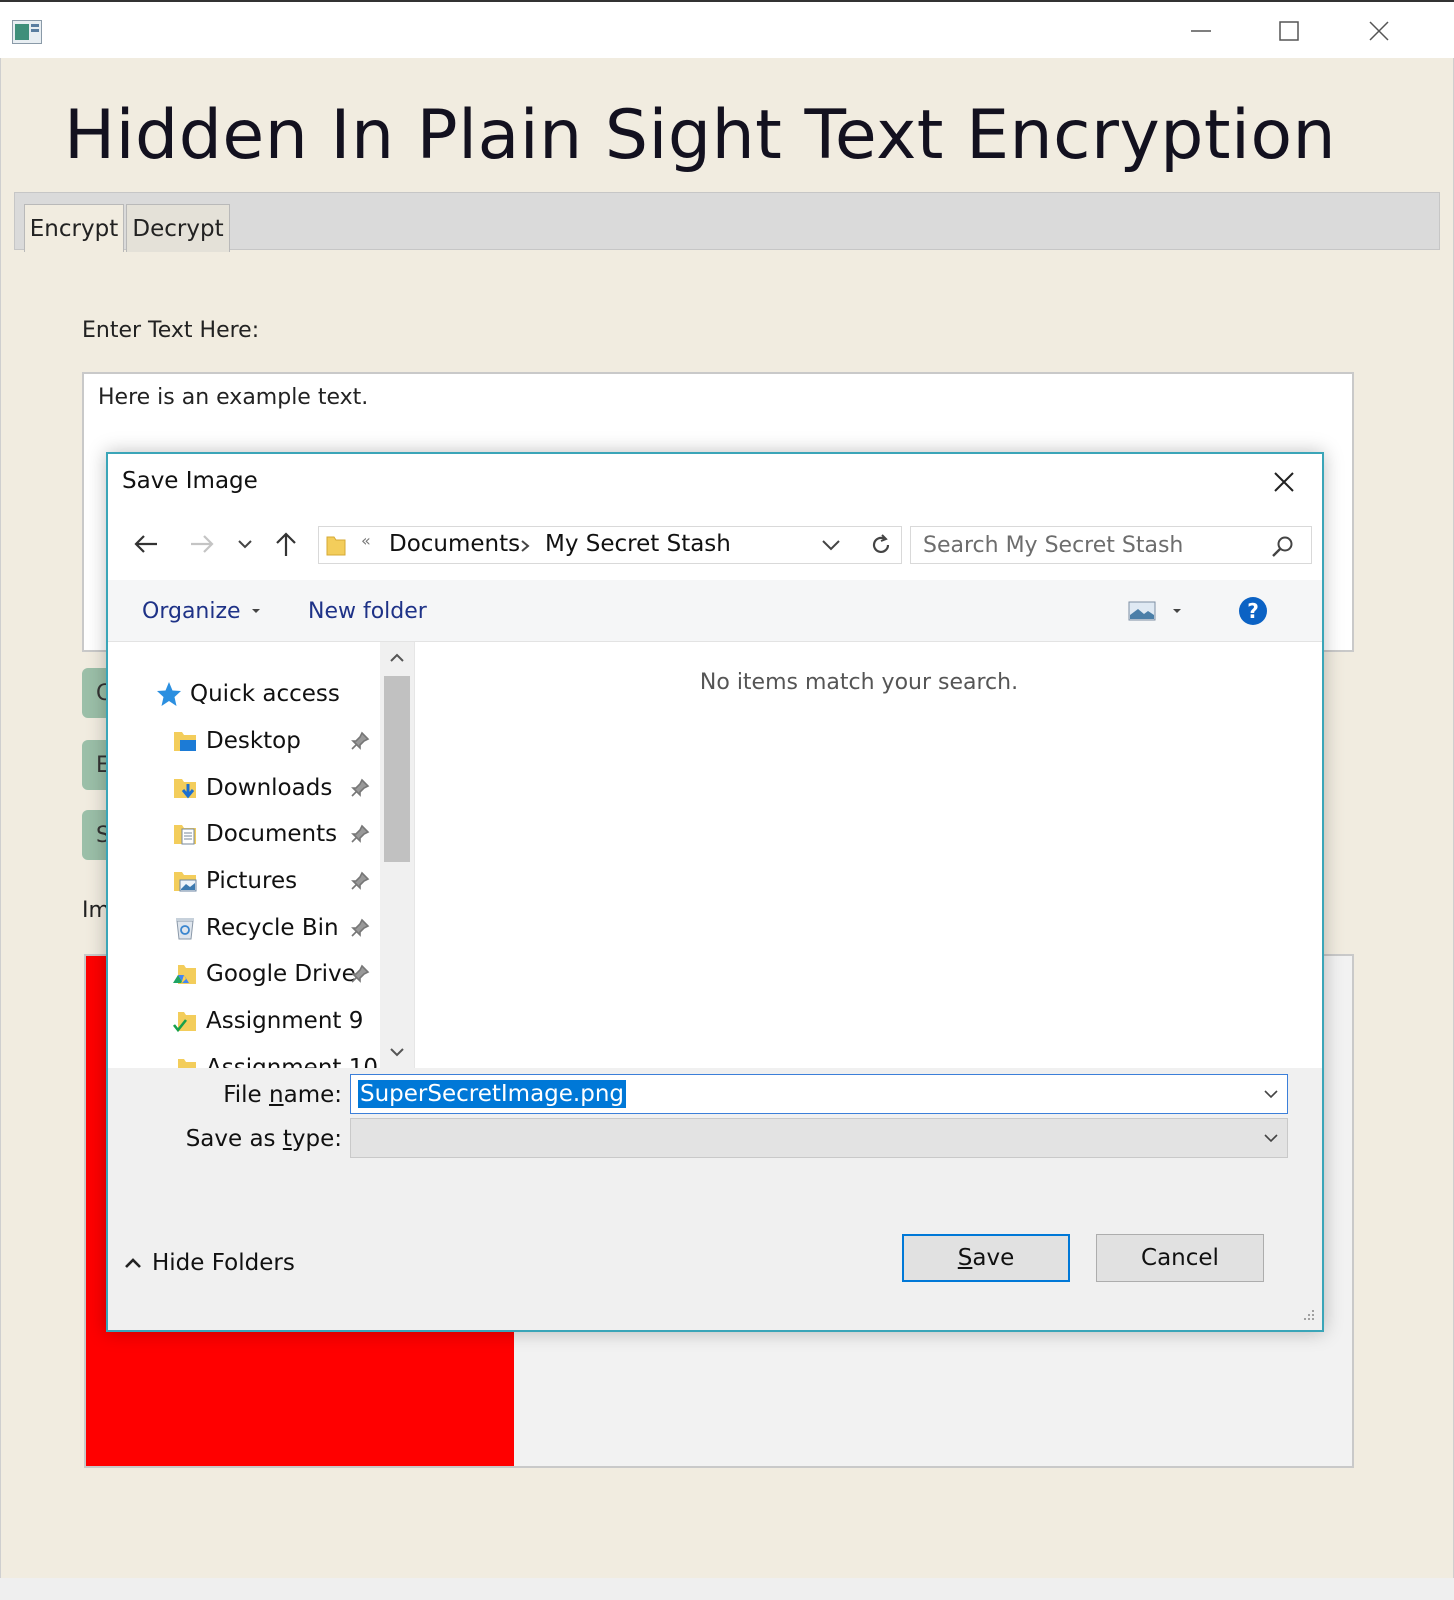 The width and height of the screenshot is (1454, 1600). What do you see at coordinates (281, 974) in the screenshot?
I see `nav-label: Google Drive` at bounding box center [281, 974].